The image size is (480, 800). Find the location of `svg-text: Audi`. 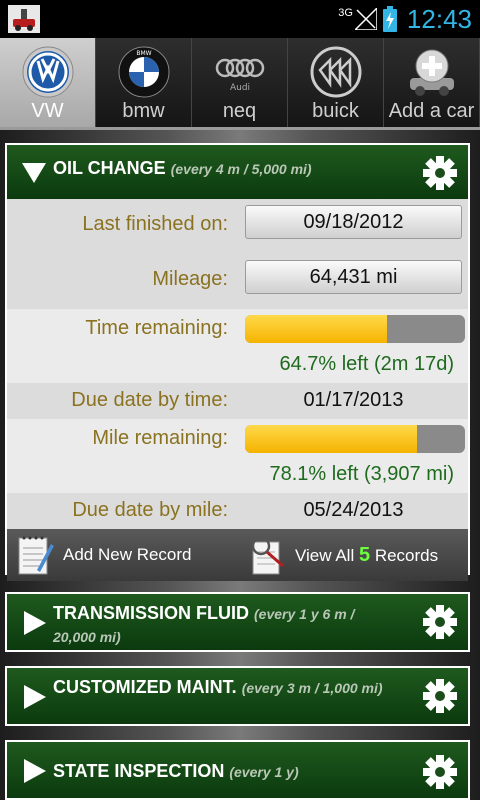

svg-text: Audi is located at coordinates (239, 88).